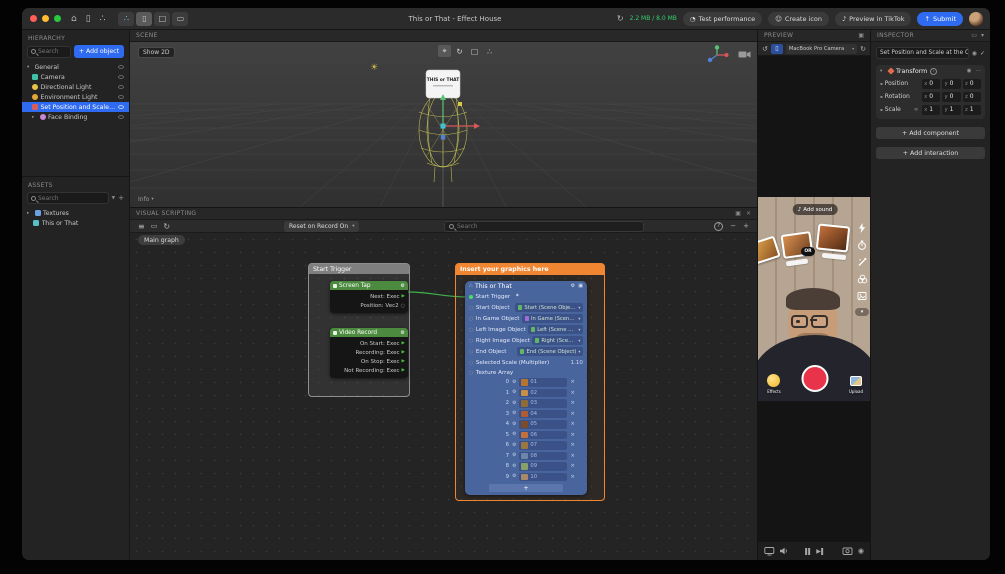 Image resolution: width=1005 pixels, height=574 pixels. What do you see at coordinates (543, 382) in the screenshot?
I see `texture-field: 01` at bounding box center [543, 382].